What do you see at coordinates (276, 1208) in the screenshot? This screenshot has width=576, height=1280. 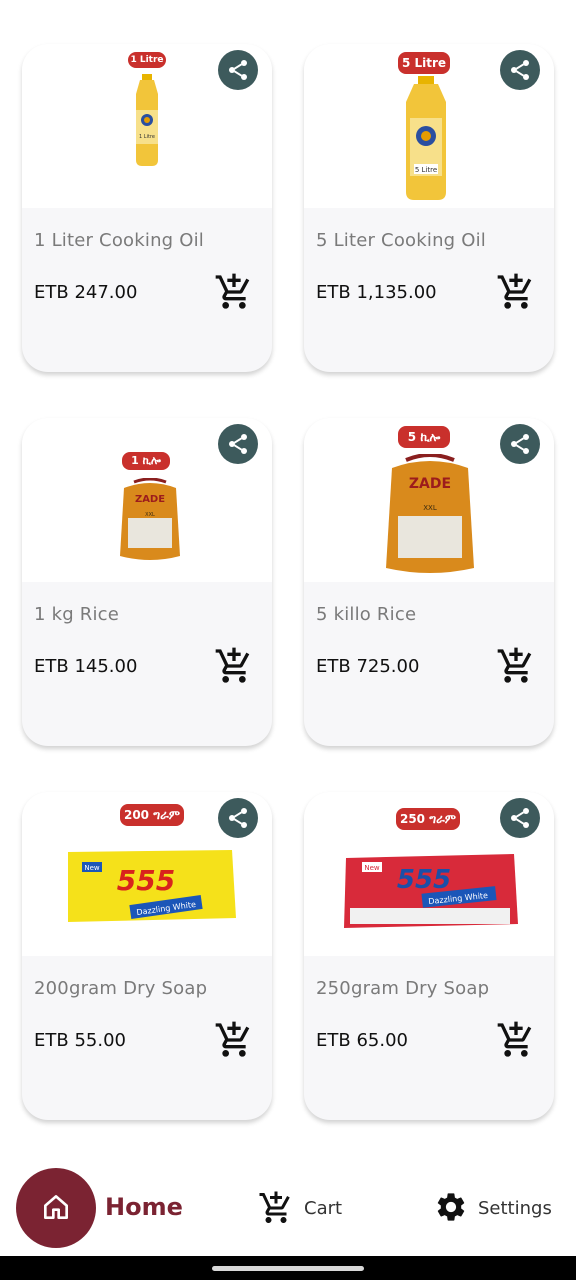 I see `cart-icon` at bounding box center [276, 1208].